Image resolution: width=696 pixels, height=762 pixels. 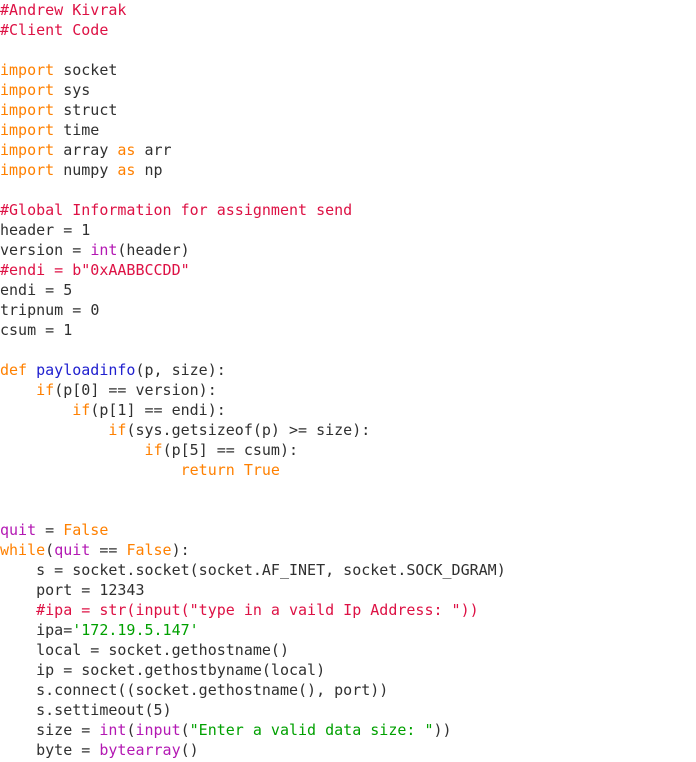 What do you see at coordinates (135, 630) in the screenshot?
I see `token-string: '172.19.5.147'` at bounding box center [135, 630].